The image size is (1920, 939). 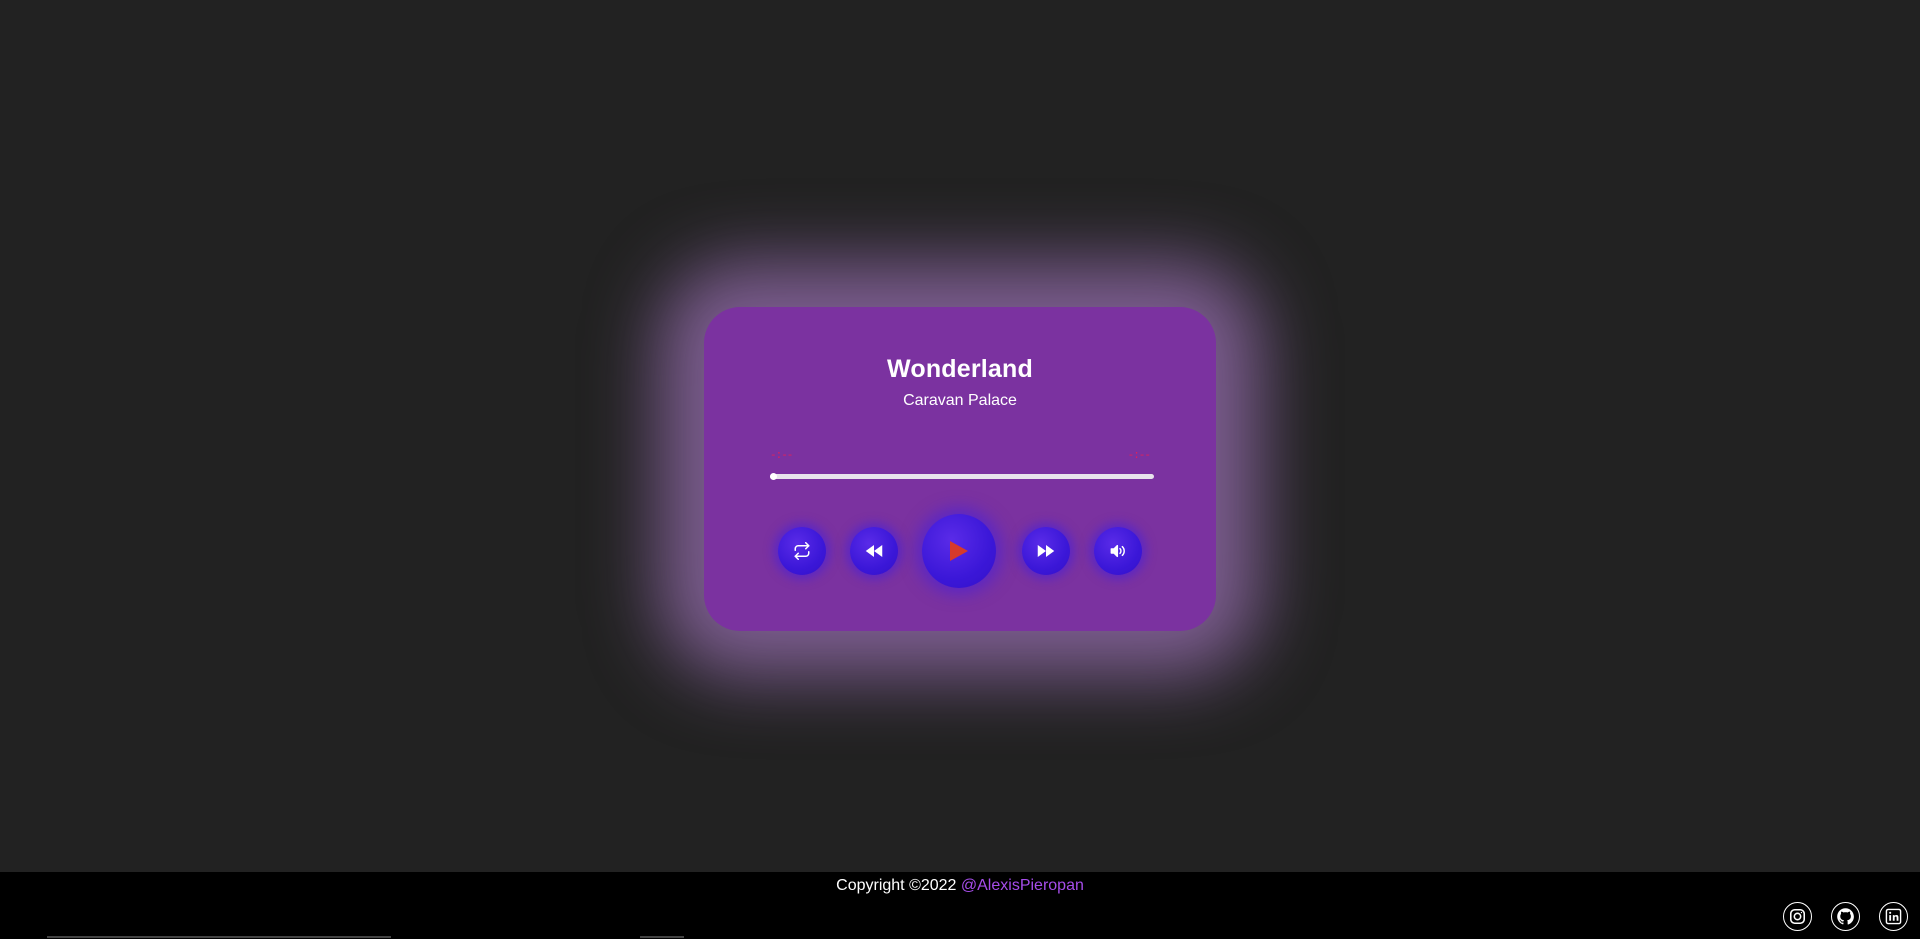 I want to click on play-icon, so click(x=959, y=551).